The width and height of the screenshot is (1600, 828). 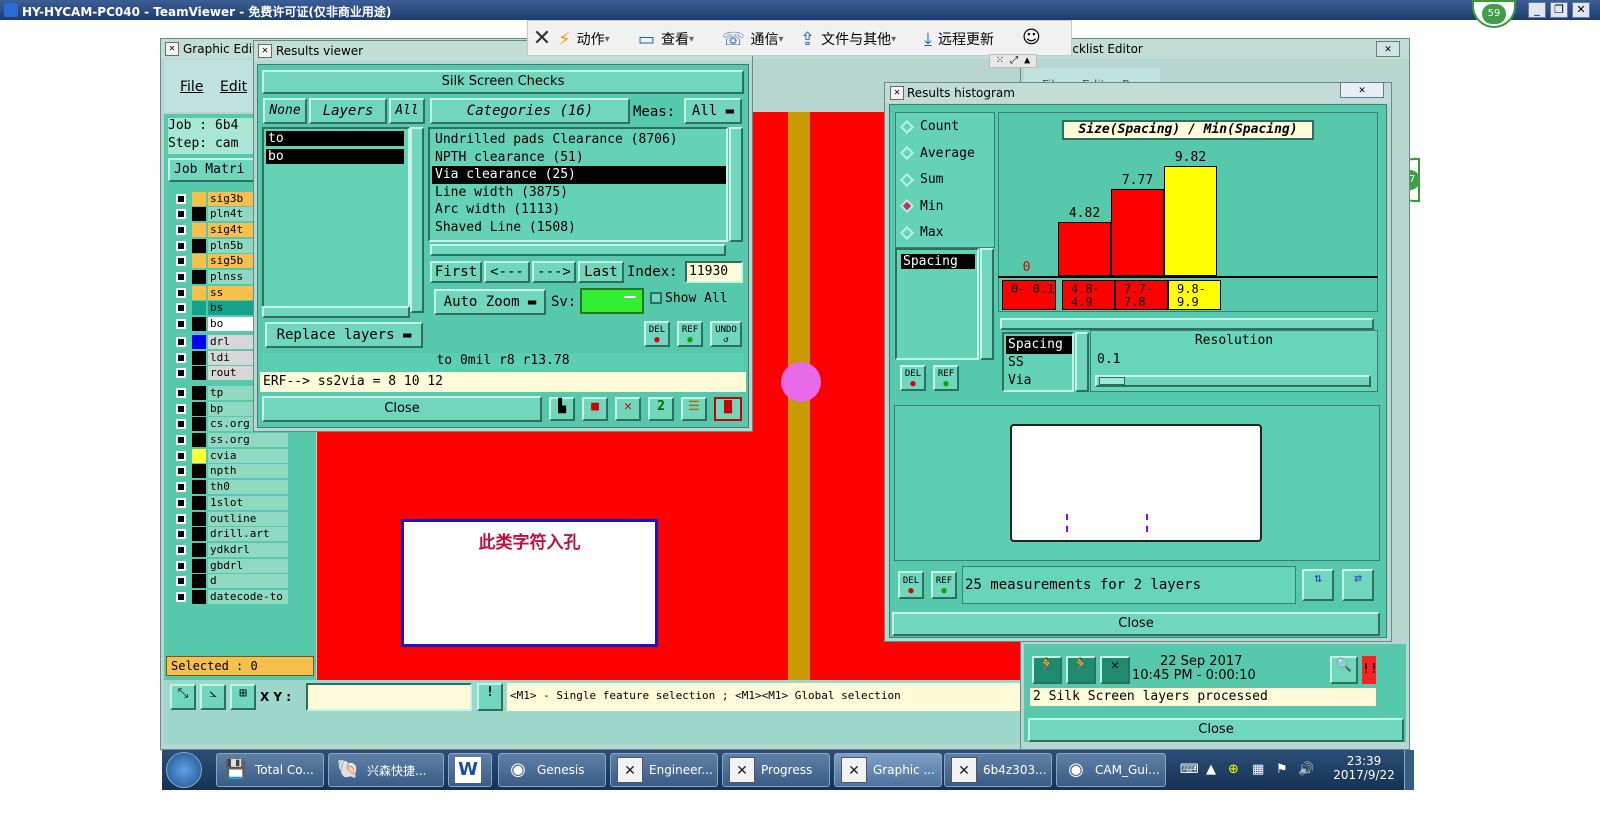 I want to click on index-input: 11930, so click(x=714, y=272).